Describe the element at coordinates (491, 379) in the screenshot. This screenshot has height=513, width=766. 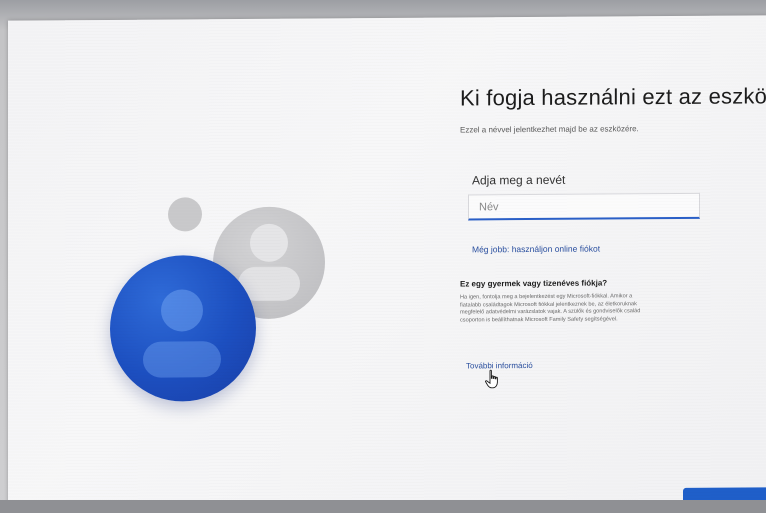
I see `hand-pointer-icon` at that location.